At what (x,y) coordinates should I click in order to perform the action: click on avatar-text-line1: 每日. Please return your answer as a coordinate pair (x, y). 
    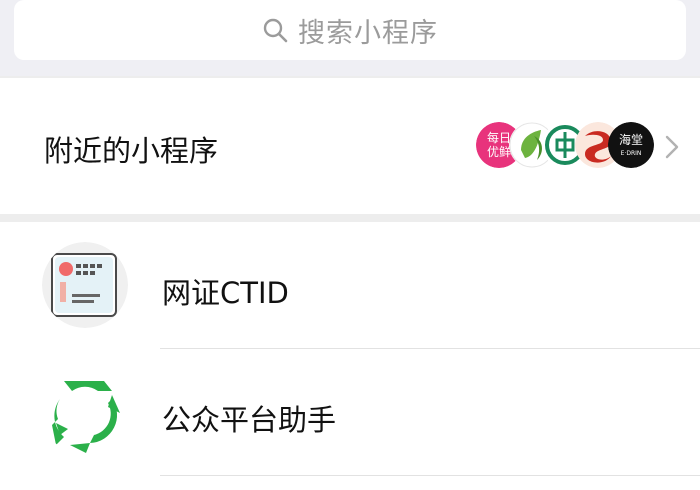
    Looking at the image, I should click on (499, 137).